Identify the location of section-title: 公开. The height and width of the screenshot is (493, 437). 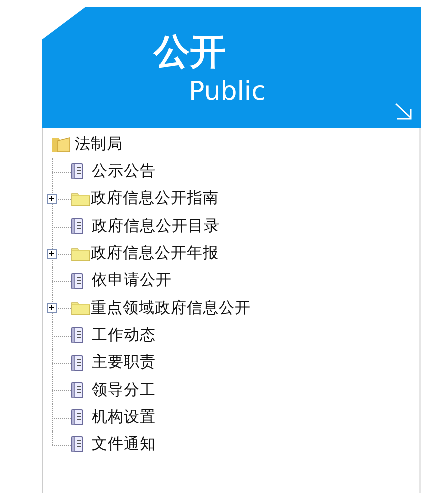
(190, 52).